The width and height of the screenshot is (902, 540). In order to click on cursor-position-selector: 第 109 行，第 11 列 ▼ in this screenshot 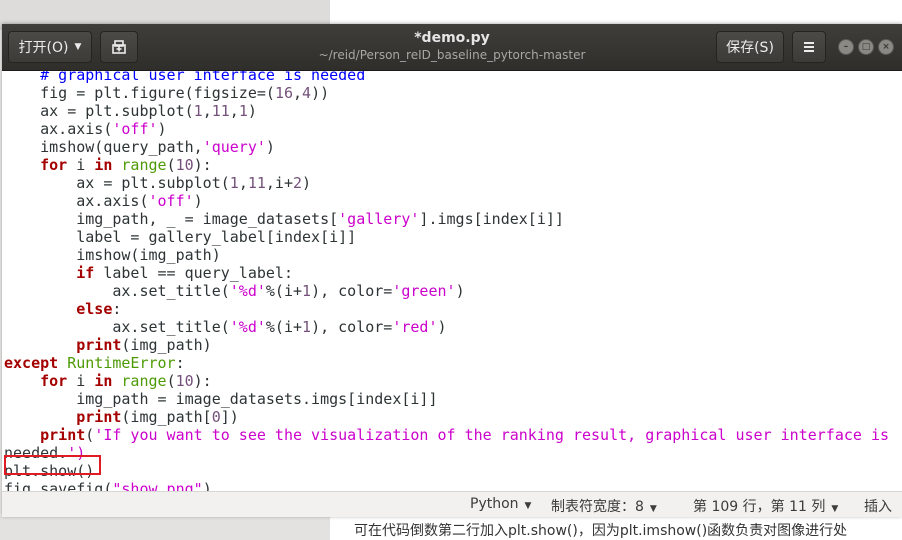, I will do `click(765, 506)`.